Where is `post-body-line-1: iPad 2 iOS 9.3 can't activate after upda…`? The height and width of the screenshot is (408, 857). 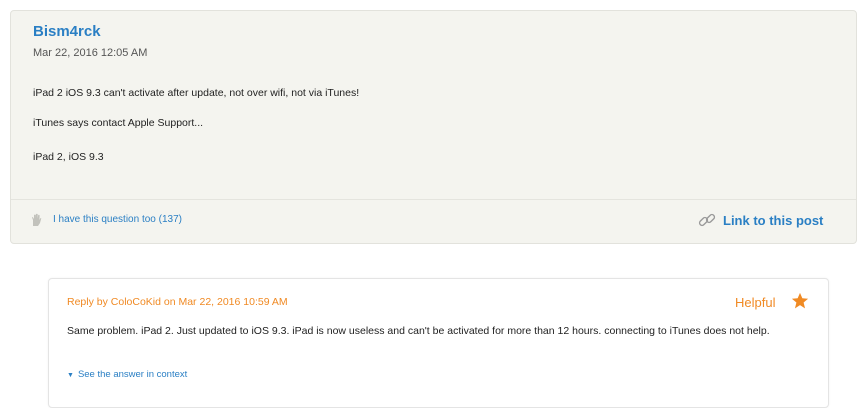
post-body-line-1: iPad 2 iOS 9.3 can't activate after upda… is located at coordinates (196, 93).